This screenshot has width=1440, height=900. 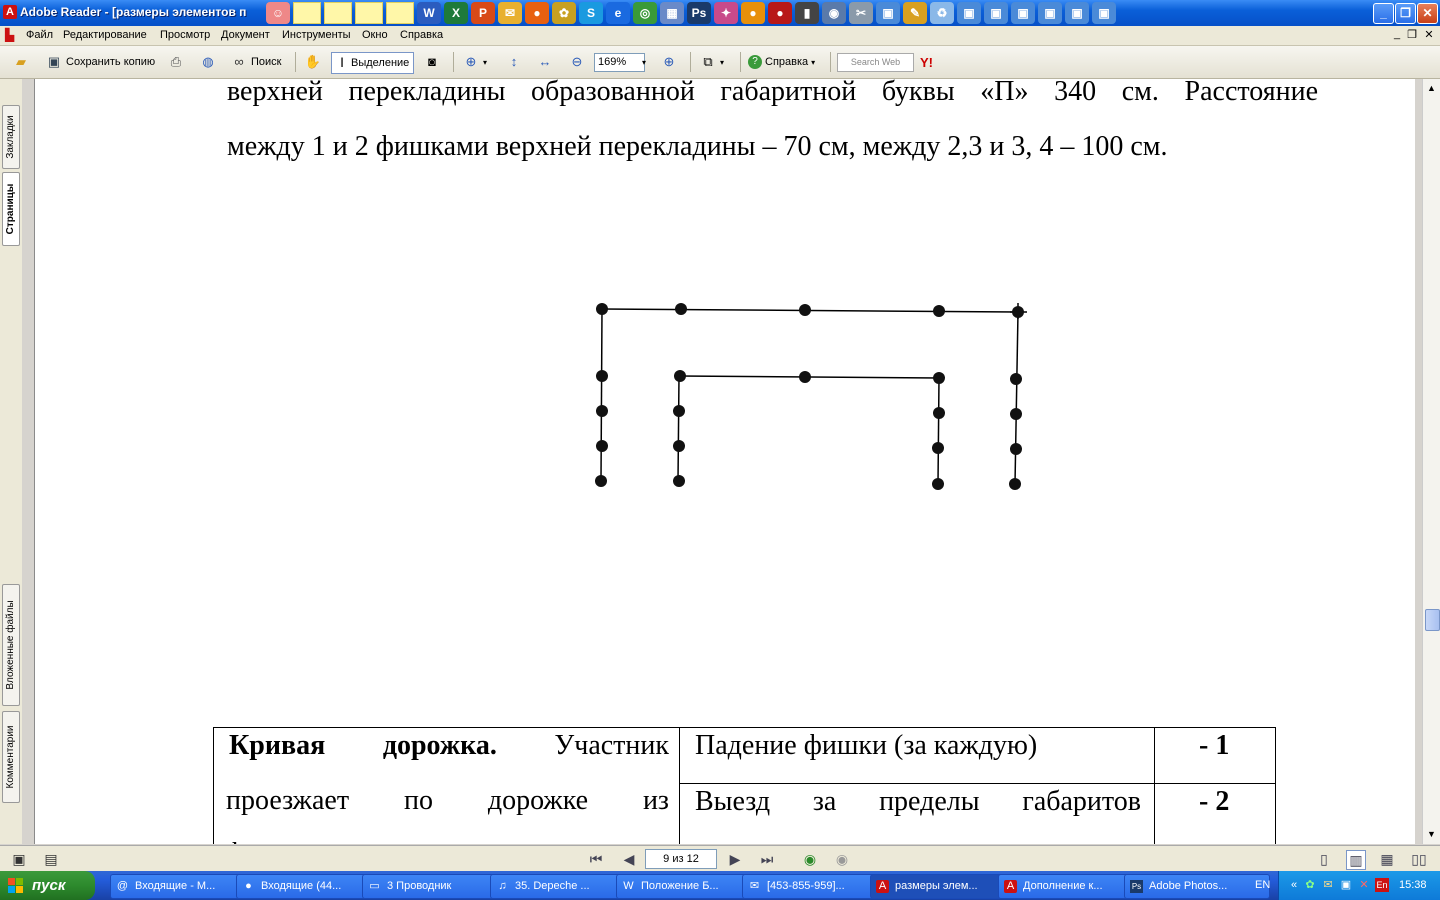 What do you see at coordinates (1364, 885) in the screenshot?
I see `antivirus-tray-icon: ✕` at bounding box center [1364, 885].